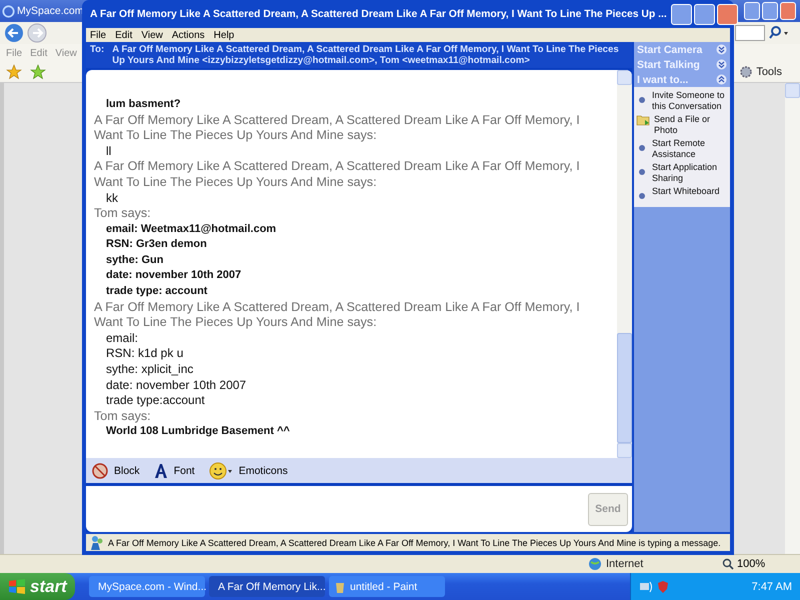 The width and height of the screenshot is (800, 600). What do you see at coordinates (37, 586) in the screenshot?
I see `start-button: start` at bounding box center [37, 586].